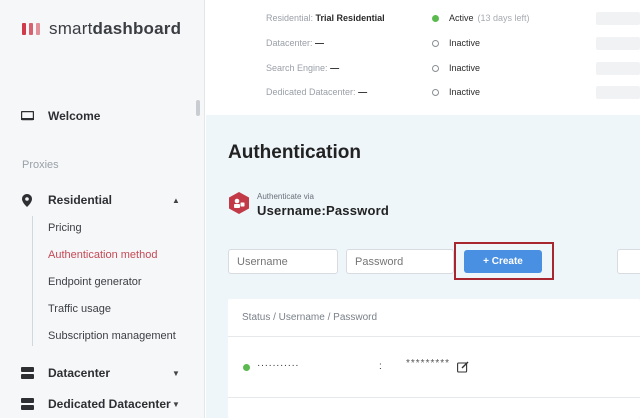 This screenshot has width=640, height=418. What do you see at coordinates (294, 152) in the screenshot?
I see `page-title: Authentication` at bounding box center [294, 152].